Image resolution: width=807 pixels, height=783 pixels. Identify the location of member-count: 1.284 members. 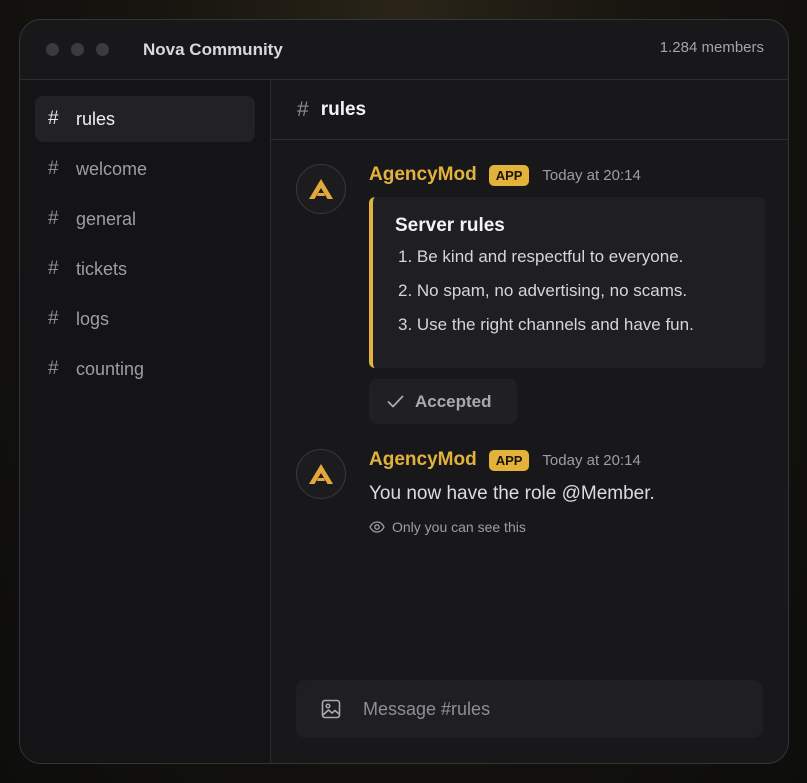
(711, 47).